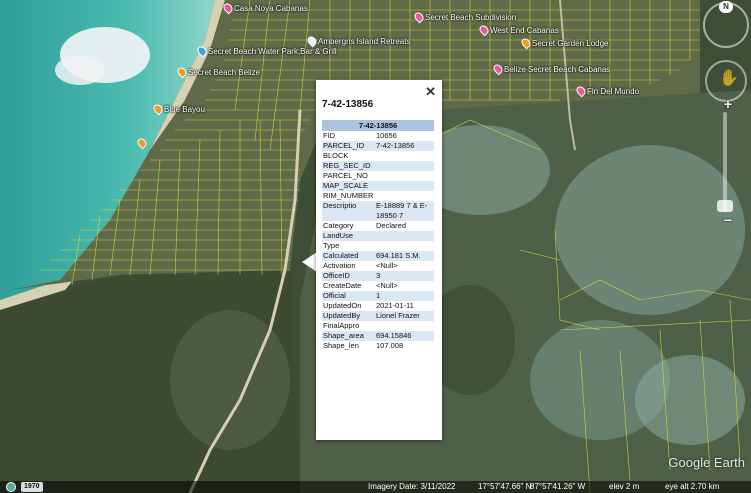  I want to click on elevation-readout: elev 2 m, so click(624, 486).